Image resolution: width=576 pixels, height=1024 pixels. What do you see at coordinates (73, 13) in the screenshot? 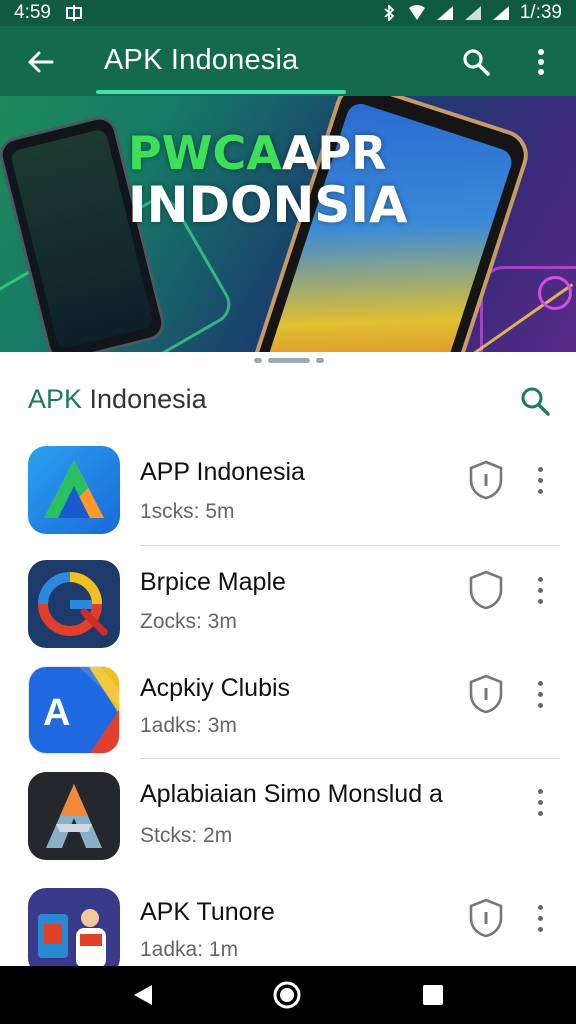
I see `notification-icon` at bounding box center [73, 13].